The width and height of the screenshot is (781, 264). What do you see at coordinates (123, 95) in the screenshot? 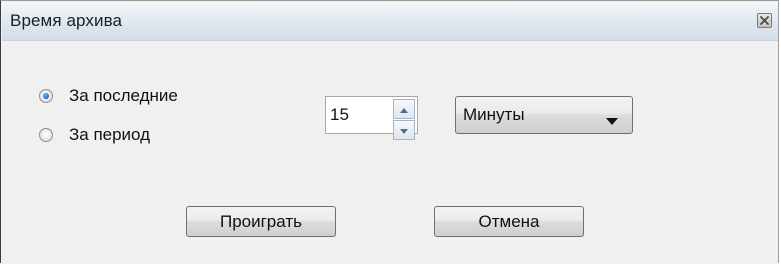
I see `radio-last-period-label: За последние` at bounding box center [123, 95].